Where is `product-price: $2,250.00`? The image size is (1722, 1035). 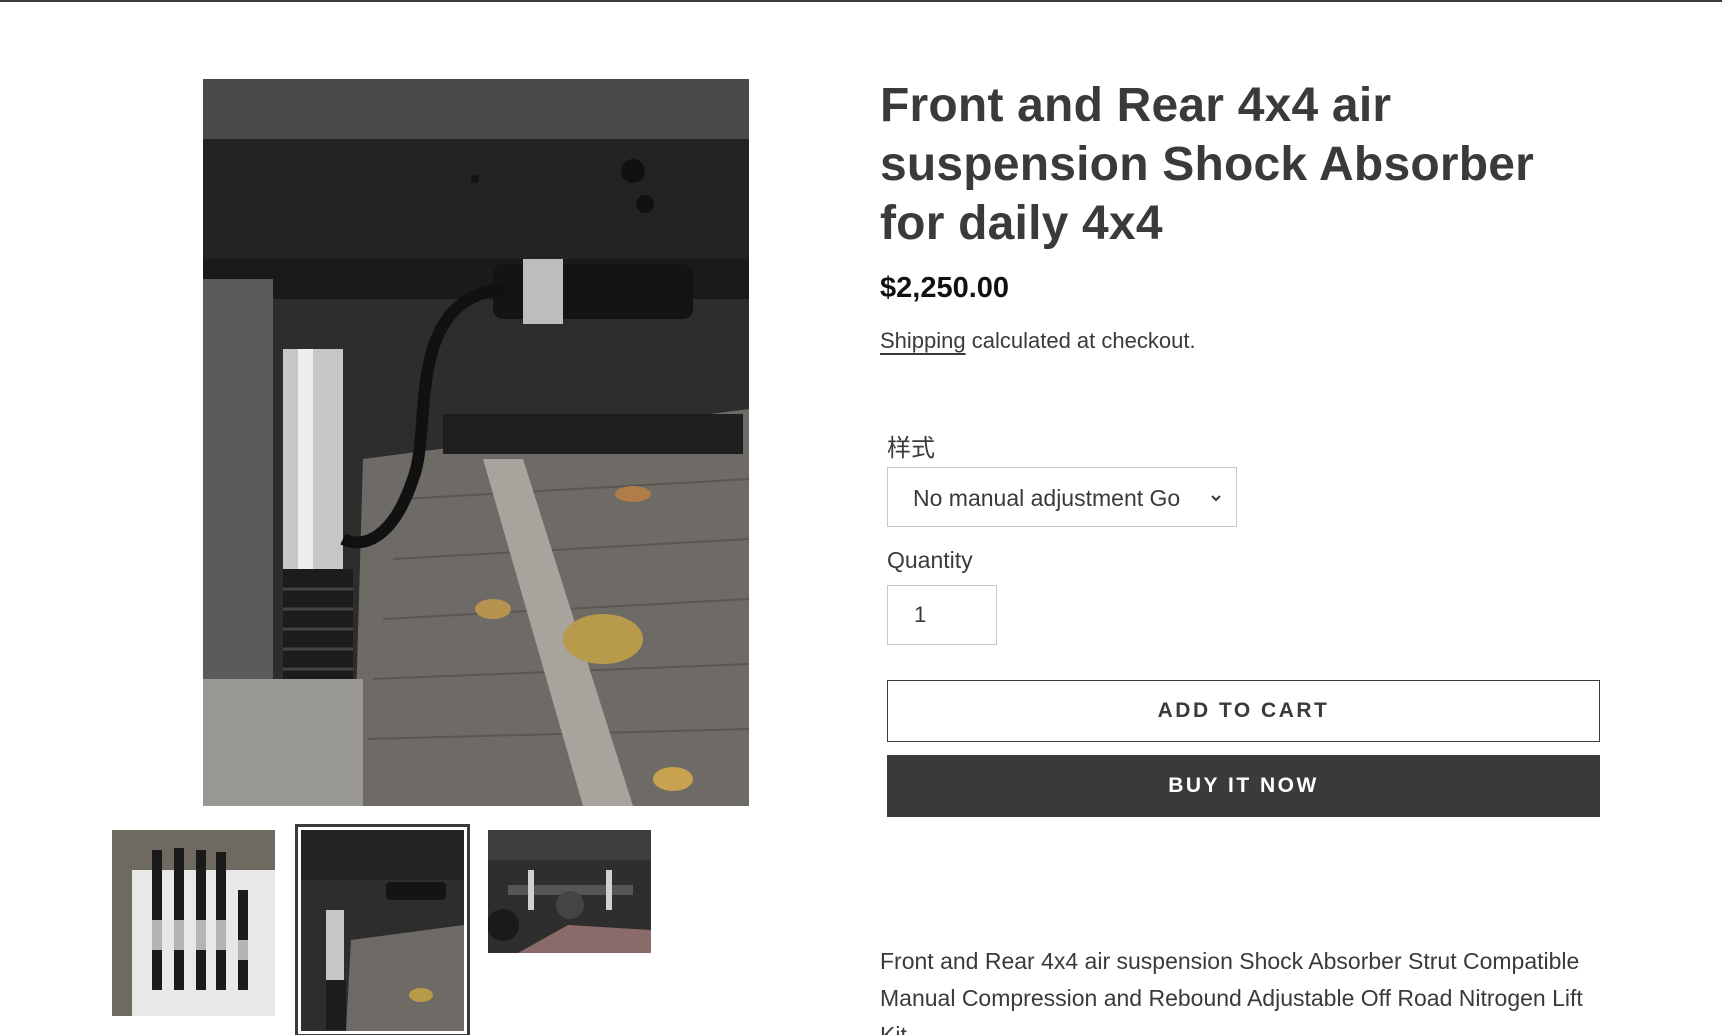
product-price: $2,250.00 is located at coordinates (945, 288).